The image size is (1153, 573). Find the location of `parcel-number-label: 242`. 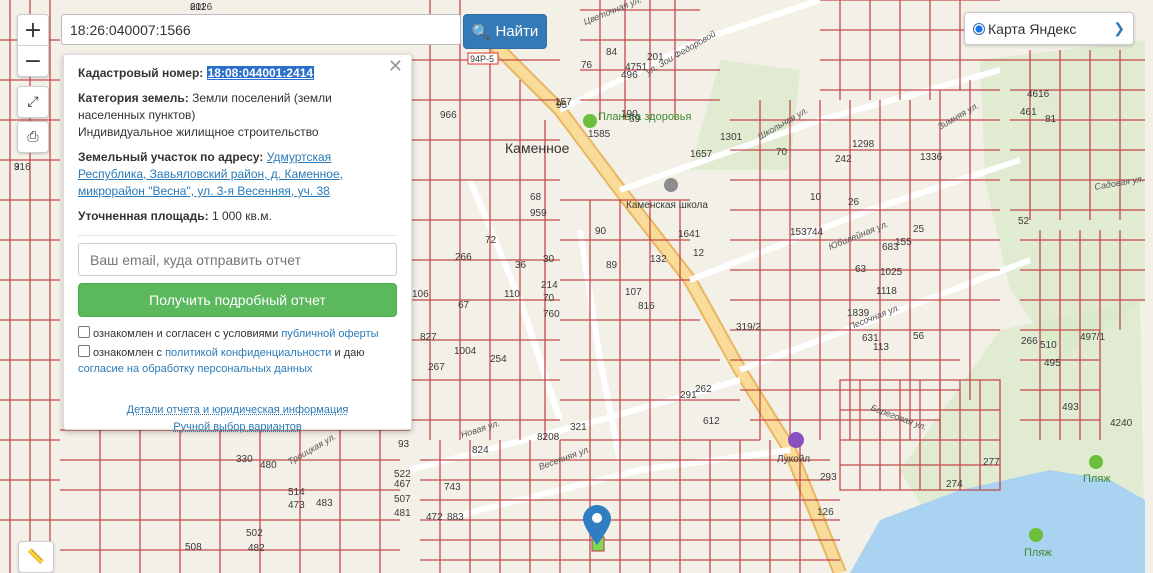

parcel-number-label: 242 is located at coordinates (843, 159).